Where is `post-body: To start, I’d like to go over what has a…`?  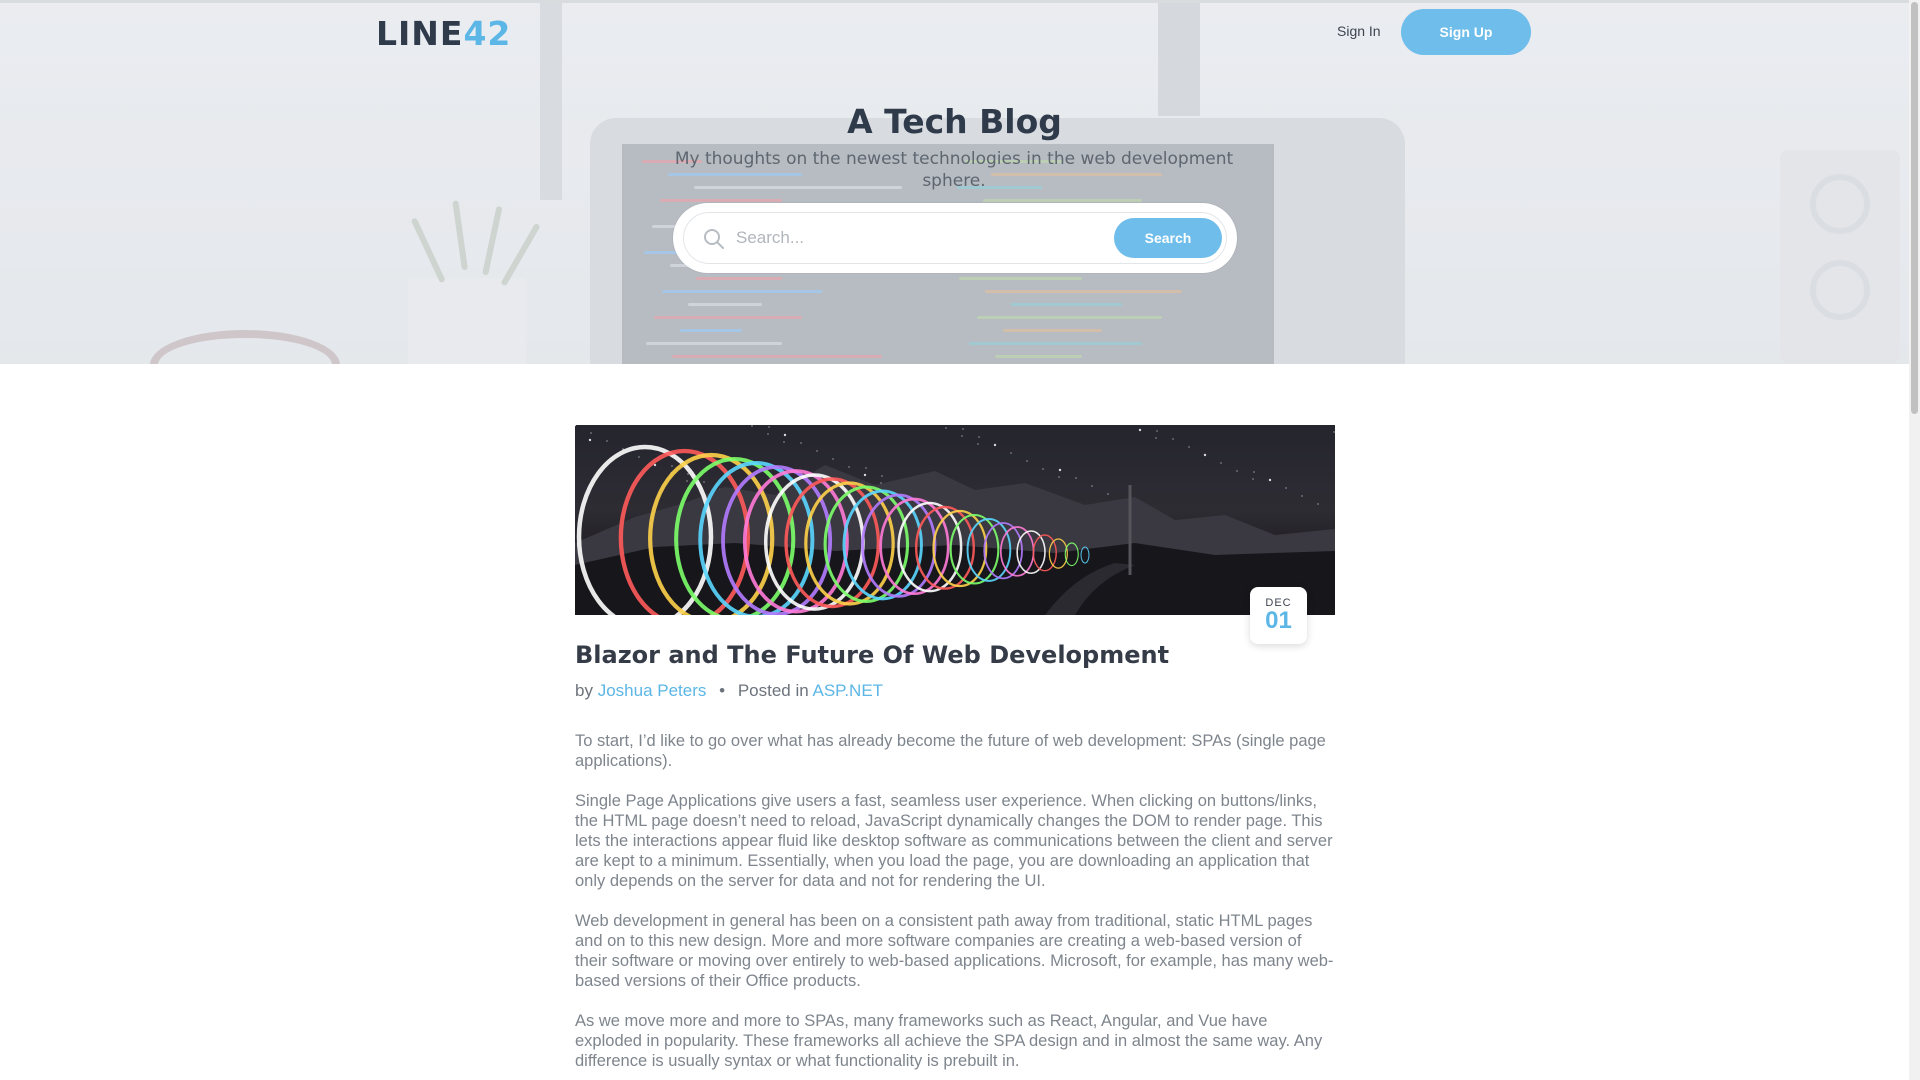 post-body: To start, I’d like to go over what has a… is located at coordinates (956, 905).